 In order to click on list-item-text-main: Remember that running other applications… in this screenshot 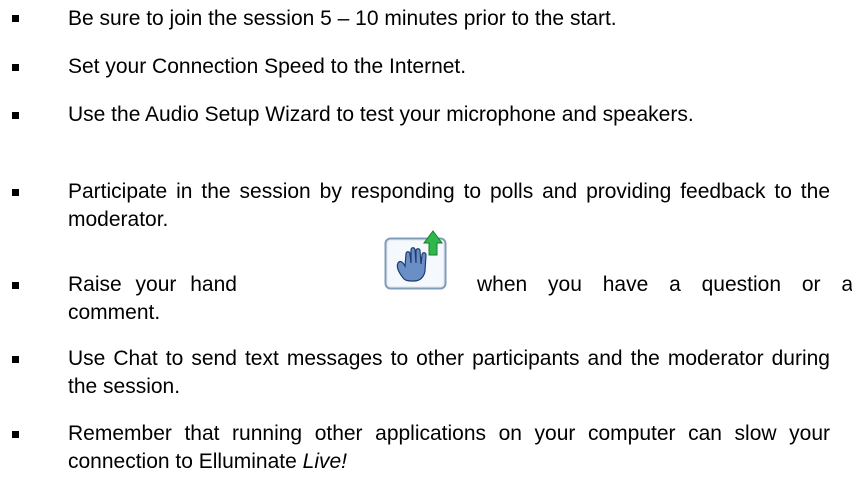, I will do `click(449, 447)`.